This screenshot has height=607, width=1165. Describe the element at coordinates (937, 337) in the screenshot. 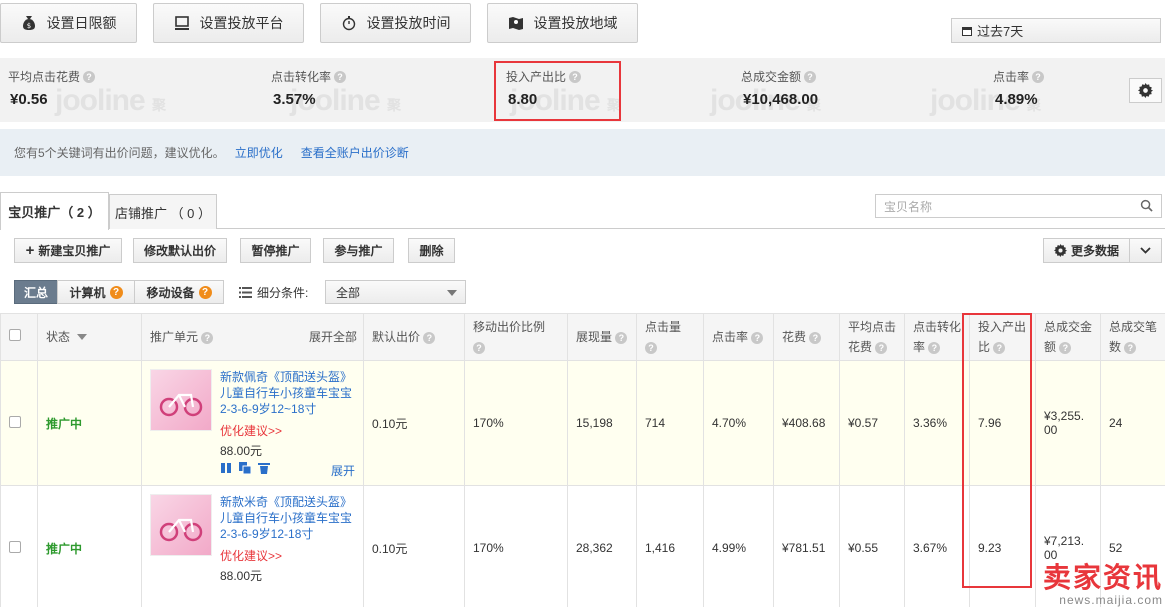

I see `col-cvr: 点击转化率 ?` at that location.